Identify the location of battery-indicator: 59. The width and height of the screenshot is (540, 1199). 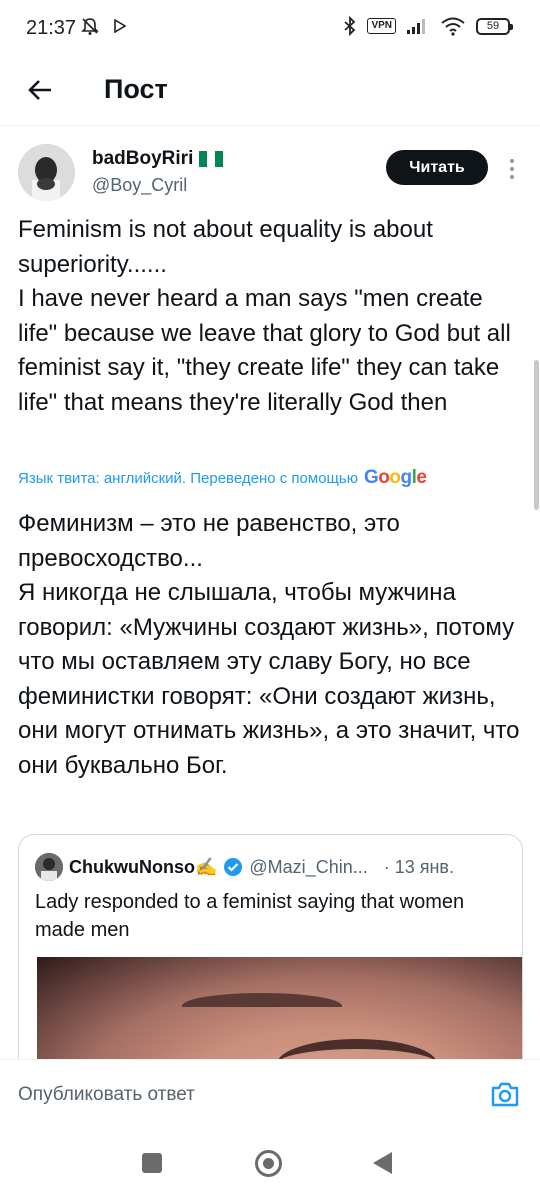
(494, 26).